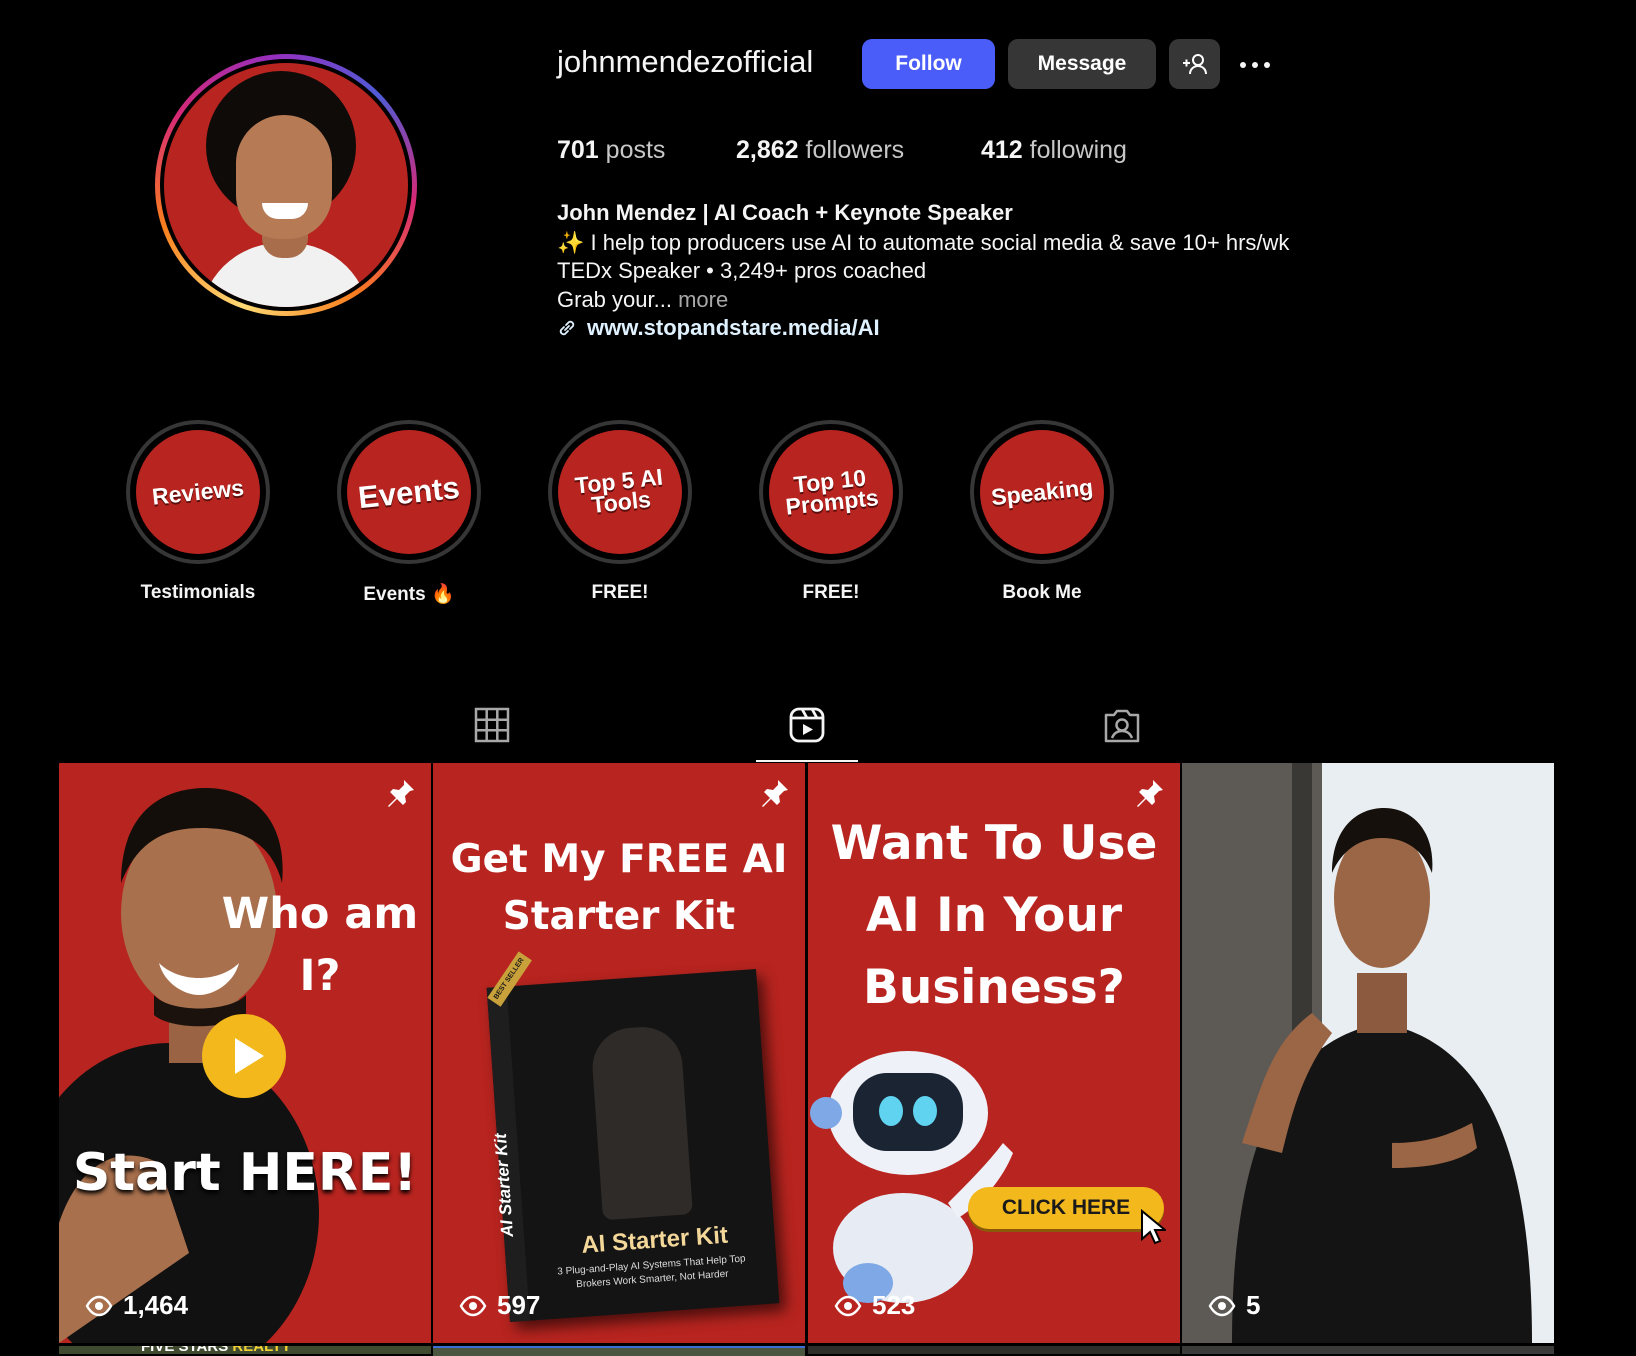  I want to click on followers-label: followers, so click(855, 150).